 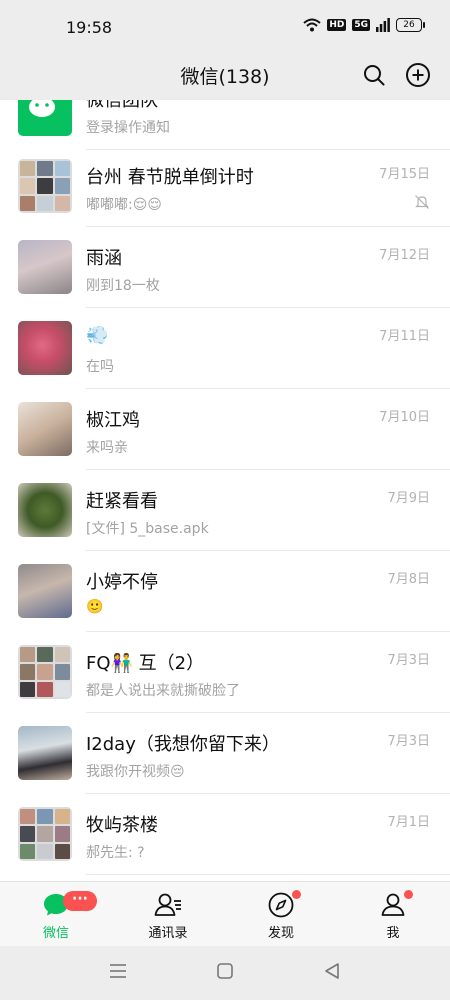 I want to click on tab-me: 我, so click(x=393, y=914).